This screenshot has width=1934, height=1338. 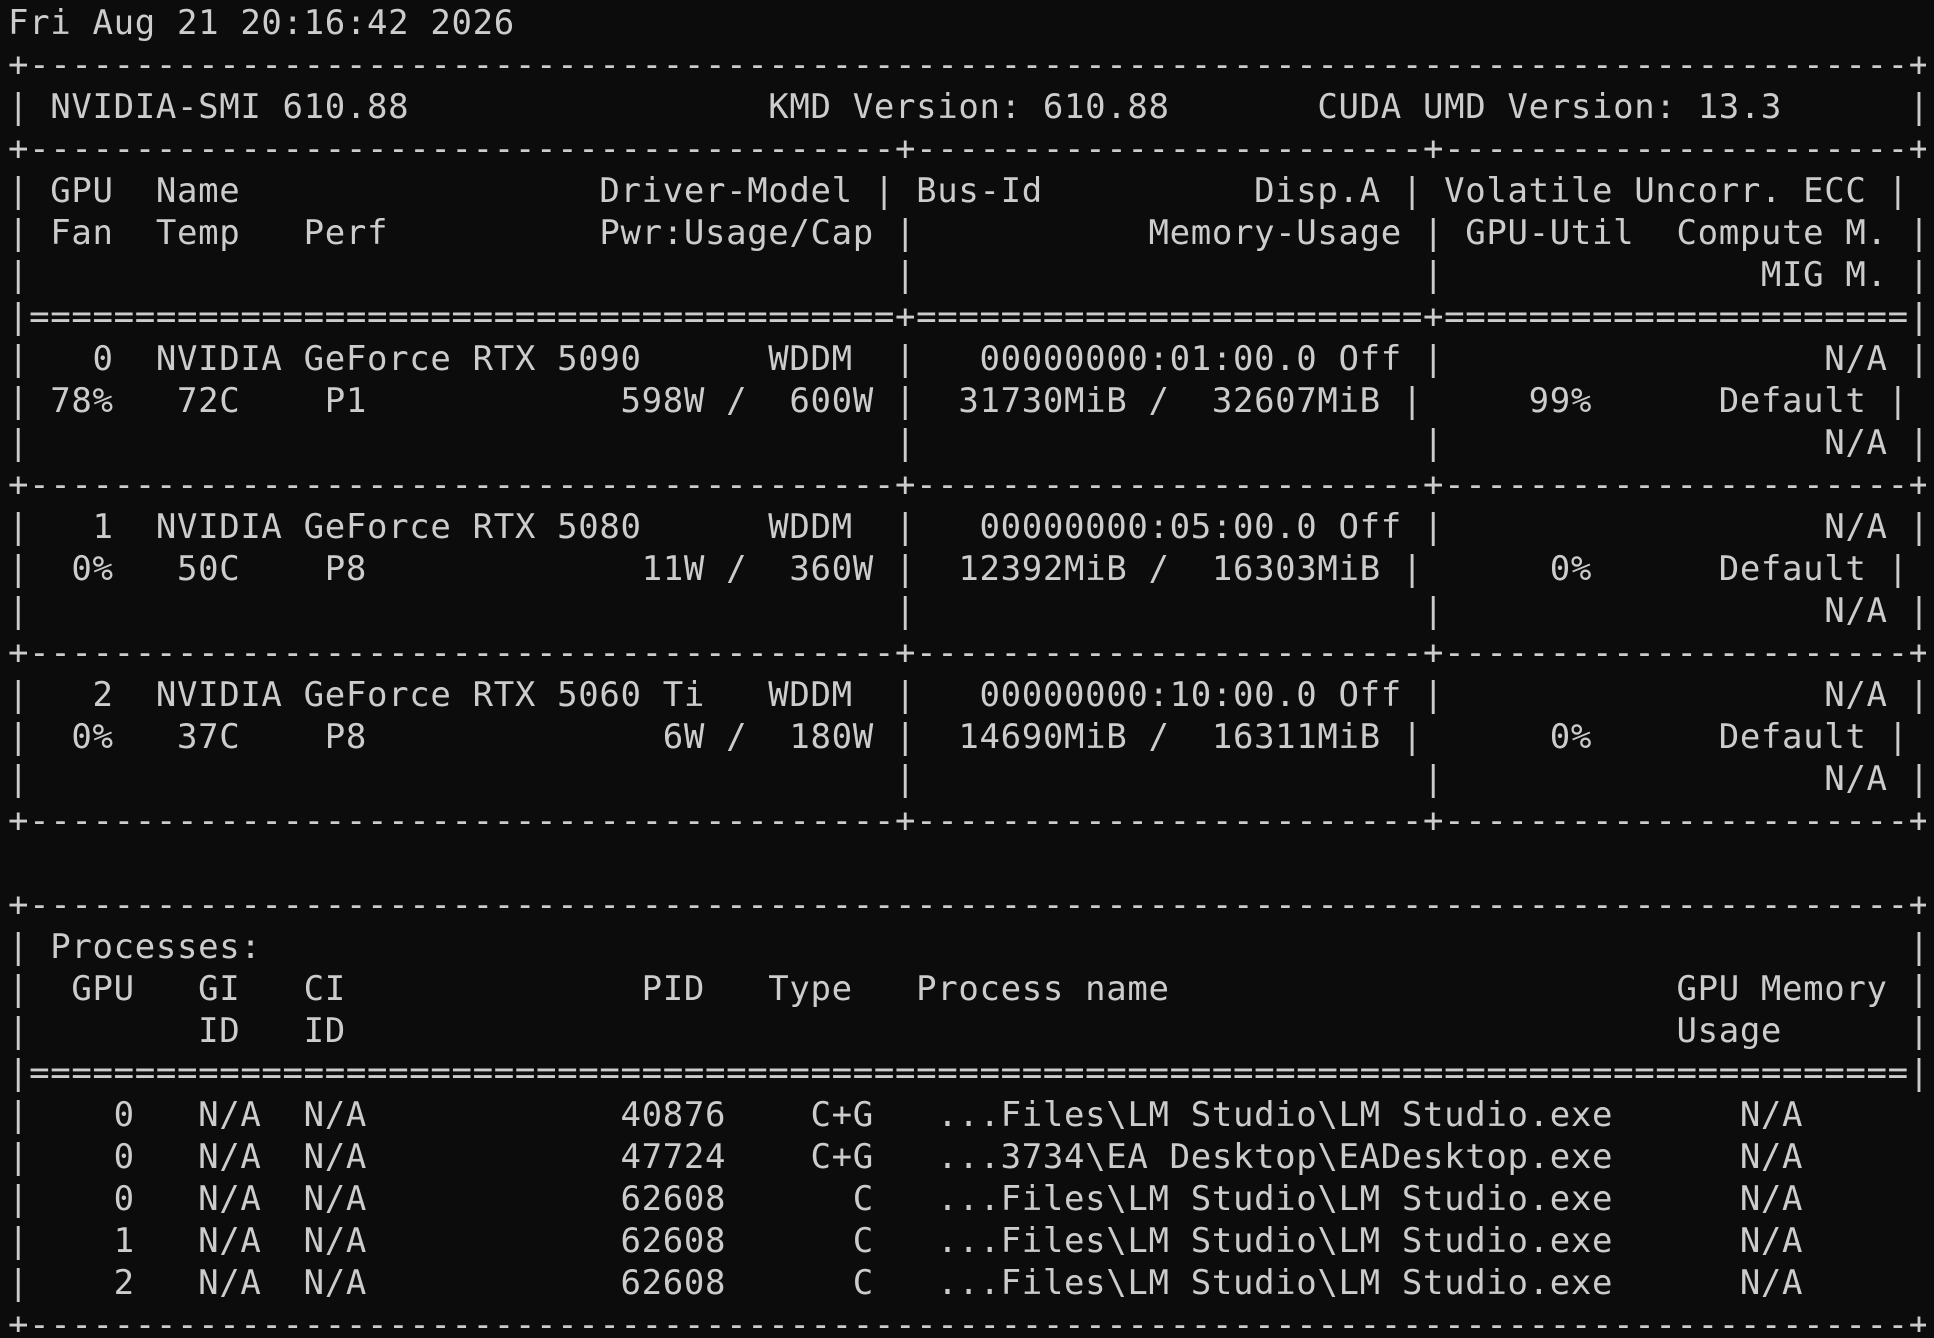 What do you see at coordinates (261, 23) in the screenshot?
I see `timestamp-line: Fri Aug 21 20:16:42 2026` at bounding box center [261, 23].